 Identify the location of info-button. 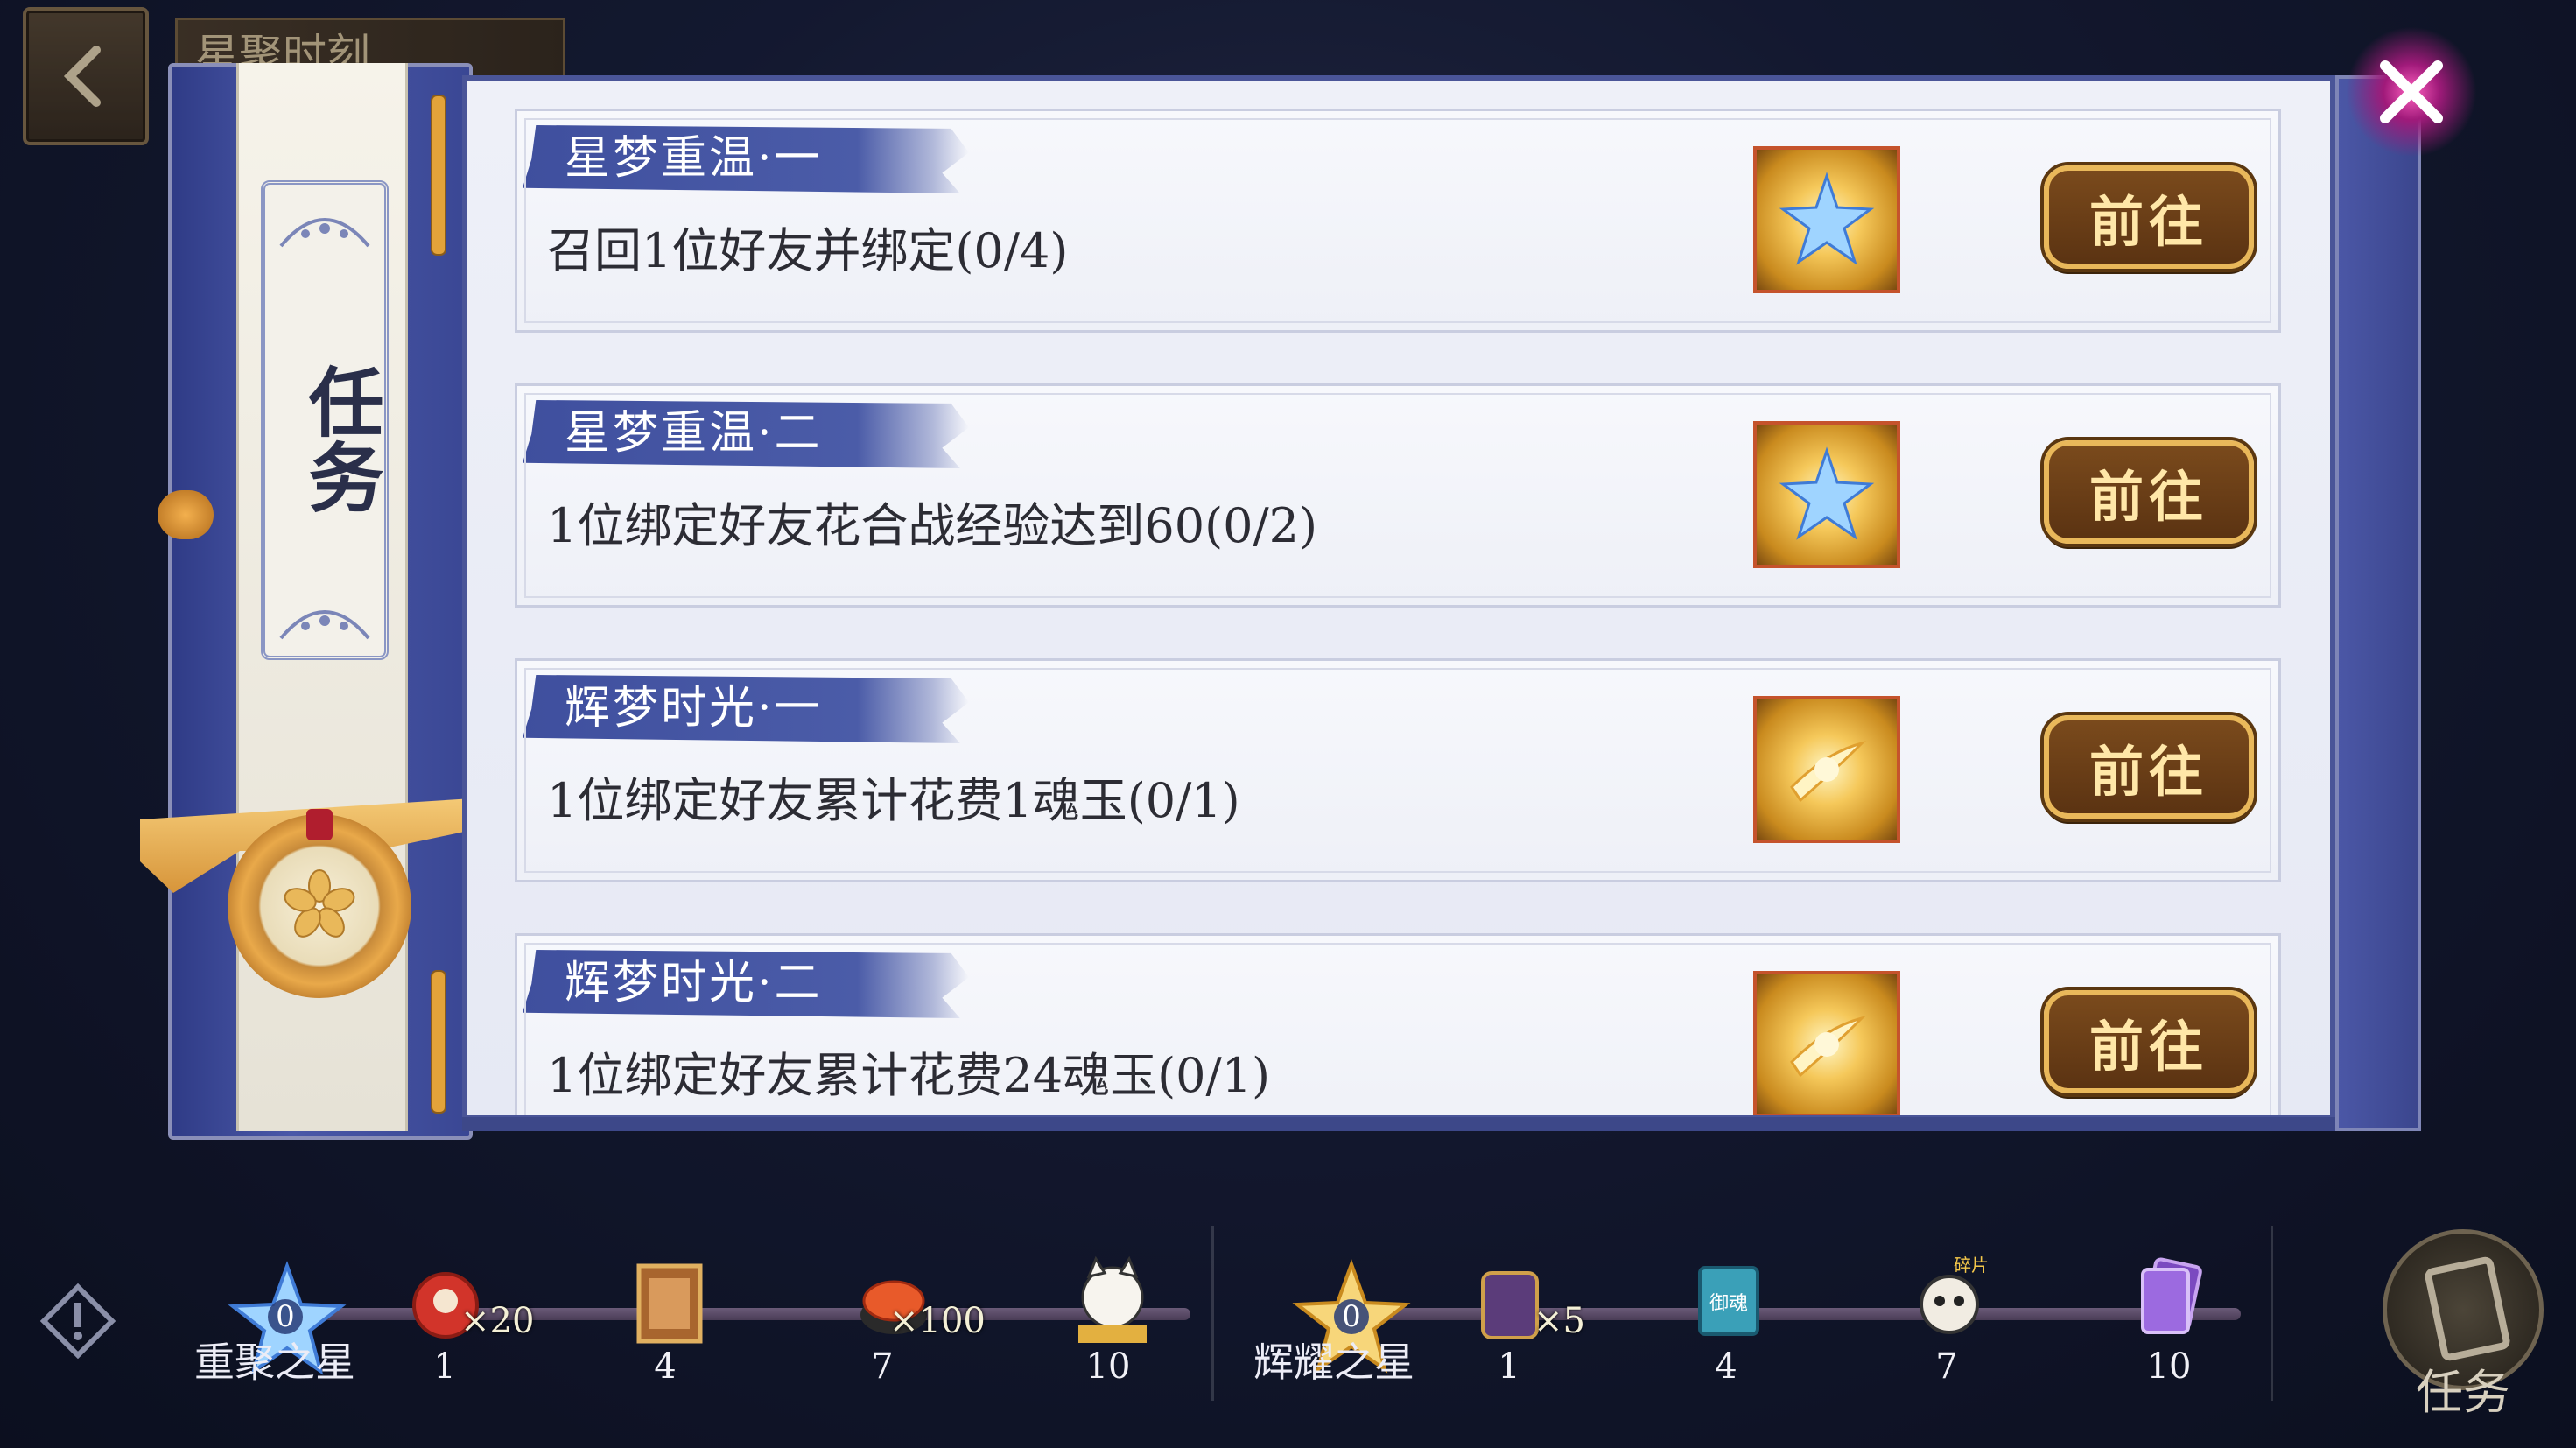
(77, 1321).